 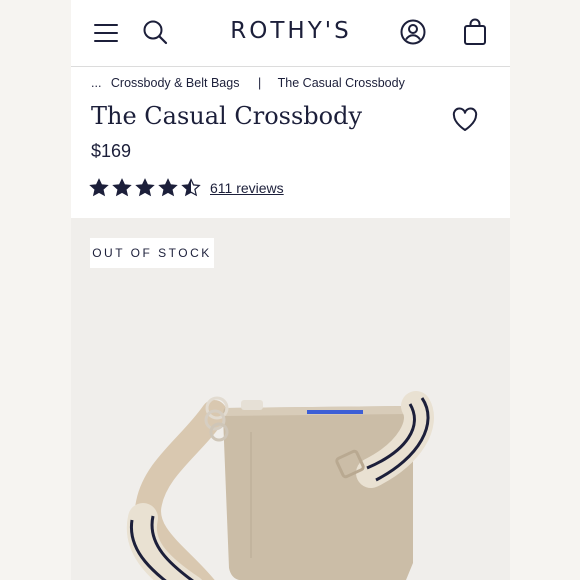 What do you see at coordinates (155, 32) in the screenshot?
I see `search-icon` at bounding box center [155, 32].